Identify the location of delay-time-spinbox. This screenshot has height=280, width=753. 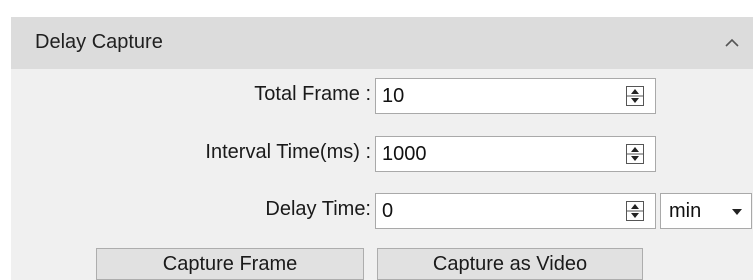
(515, 211).